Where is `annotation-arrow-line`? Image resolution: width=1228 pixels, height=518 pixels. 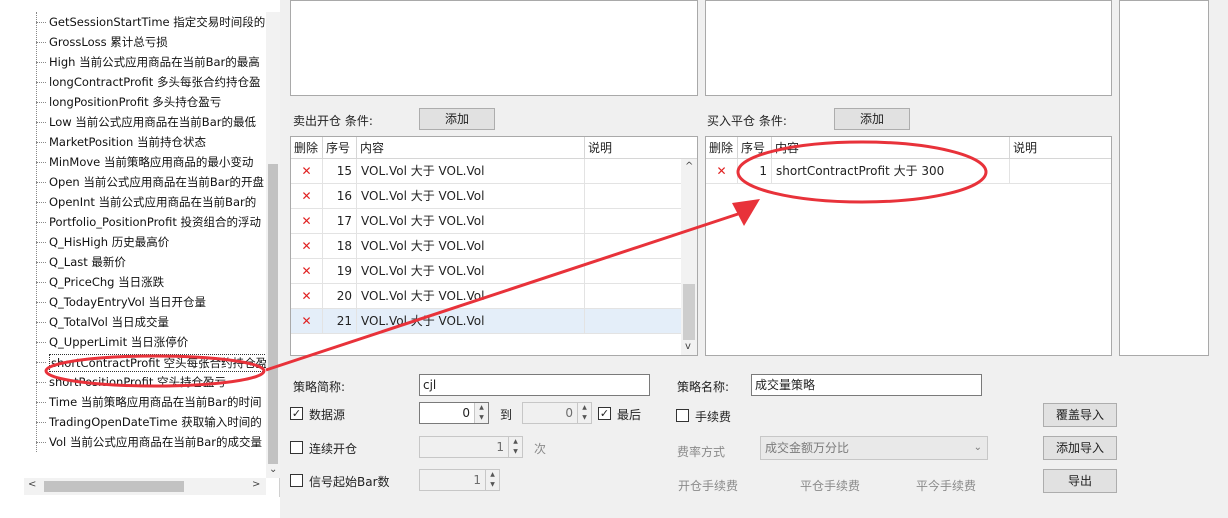
annotation-arrow-line is located at coordinates (502, 292).